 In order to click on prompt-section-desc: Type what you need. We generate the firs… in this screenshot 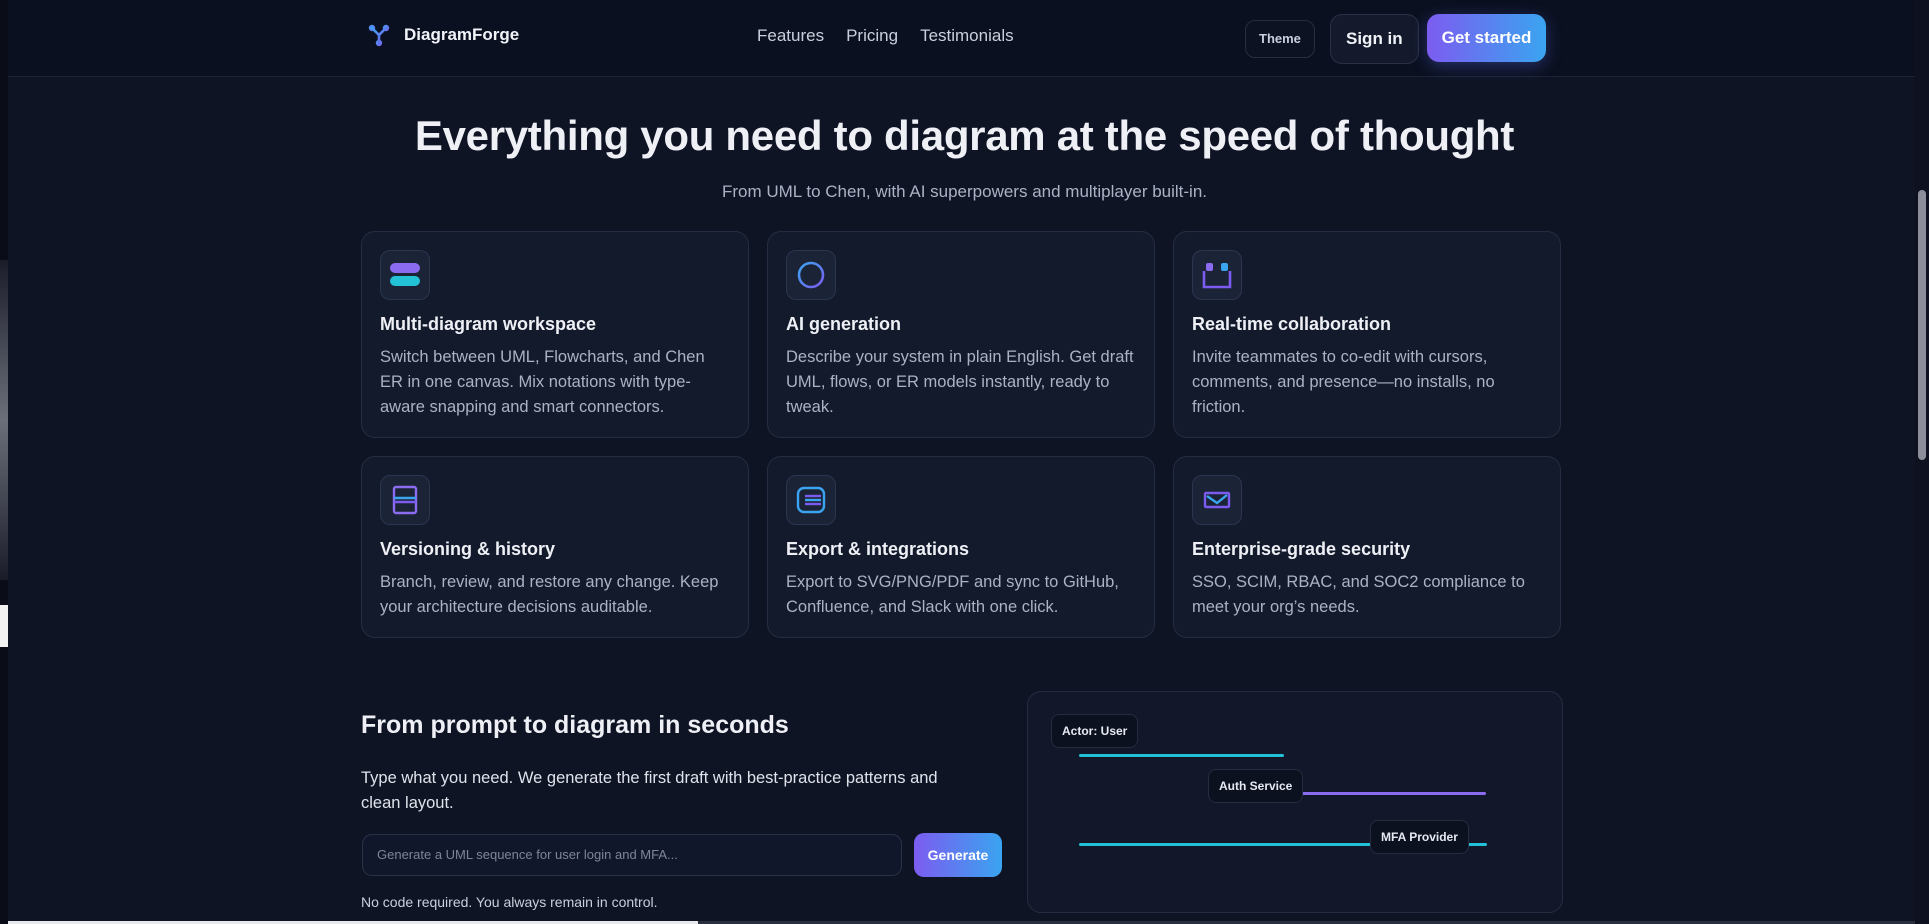, I will do `click(649, 790)`.